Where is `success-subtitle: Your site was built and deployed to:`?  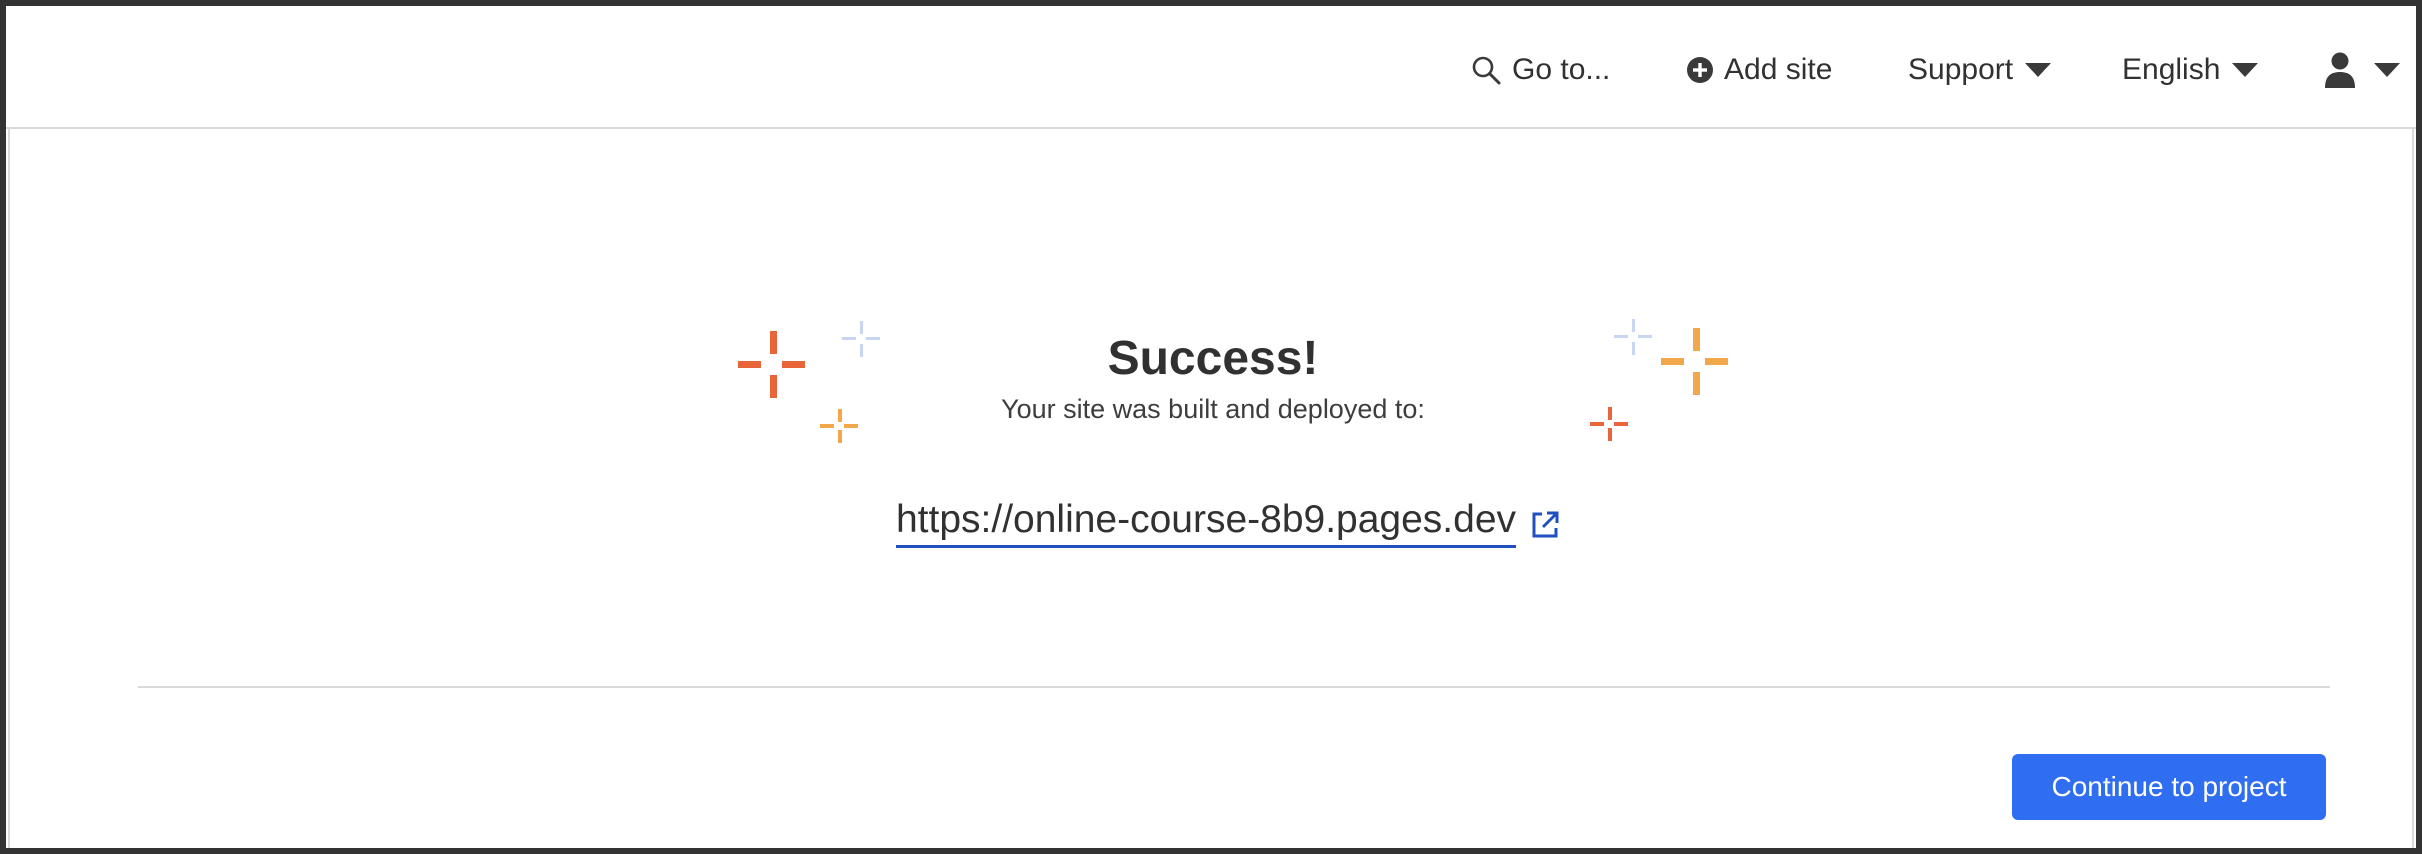
success-subtitle: Your site was built and deployed to: is located at coordinates (1213, 409).